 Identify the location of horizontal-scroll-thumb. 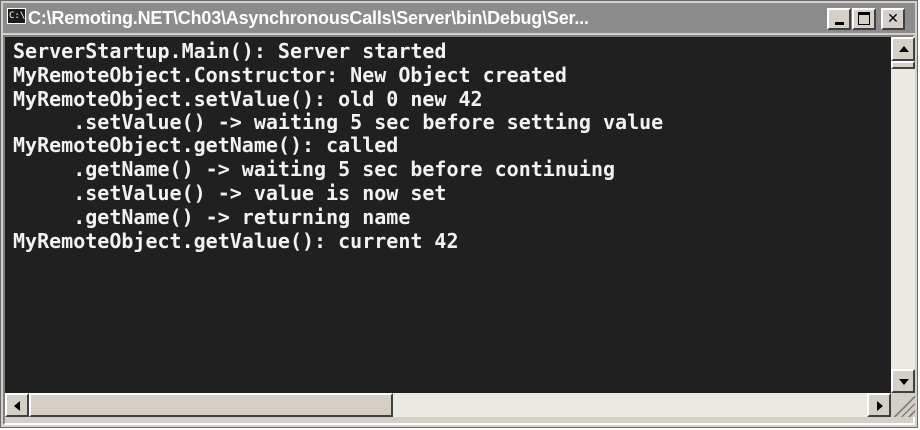
(211, 405).